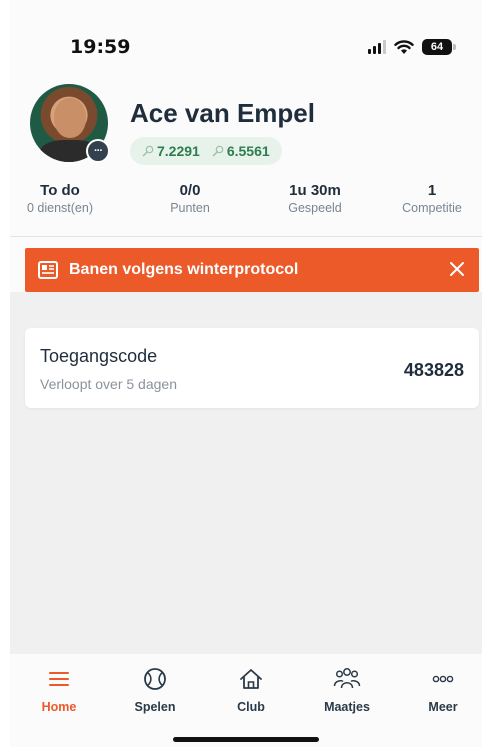 The height and width of the screenshot is (747, 482). Describe the element at coordinates (246, 739) in the screenshot. I see `home-indicator` at that location.